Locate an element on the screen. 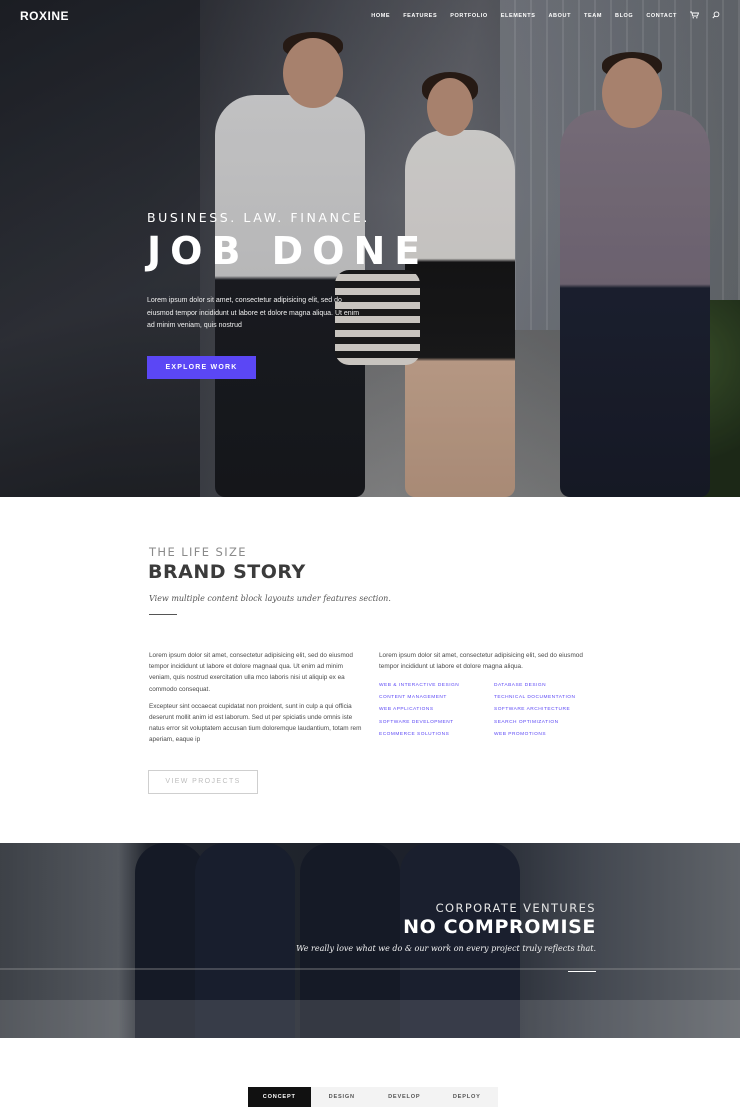 This screenshot has height=1110, width=740. hero-kicker: BUSINESS. LAW. FINANCE. is located at coordinates (258, 217).